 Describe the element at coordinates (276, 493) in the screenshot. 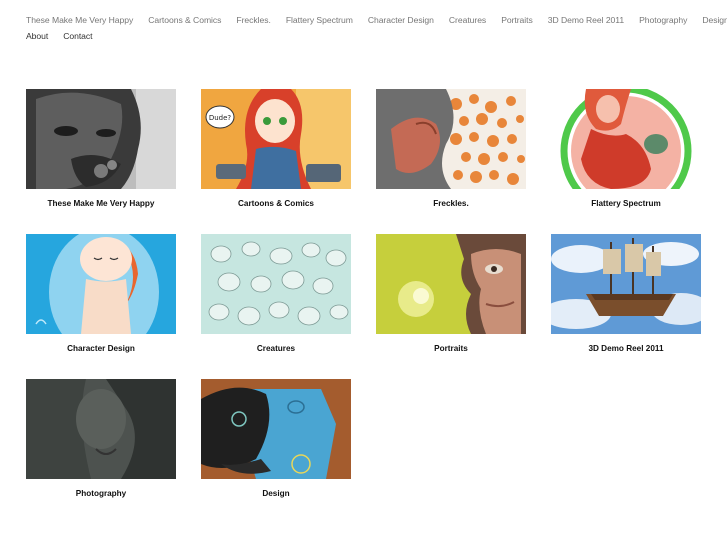

I see `caption-design: Design` at that location.